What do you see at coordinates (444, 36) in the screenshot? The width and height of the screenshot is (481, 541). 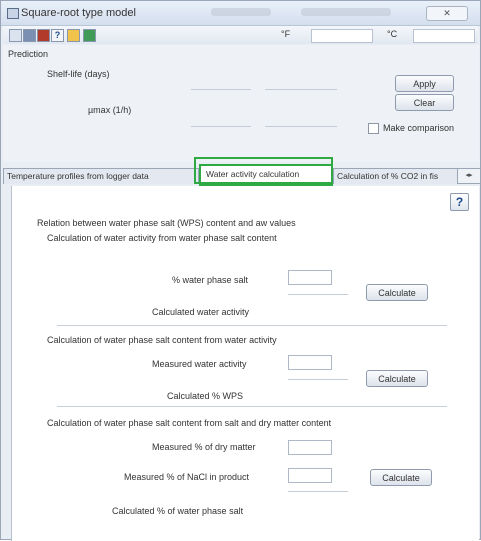 I see `temp-c-field` at bounding box center [444, 36].